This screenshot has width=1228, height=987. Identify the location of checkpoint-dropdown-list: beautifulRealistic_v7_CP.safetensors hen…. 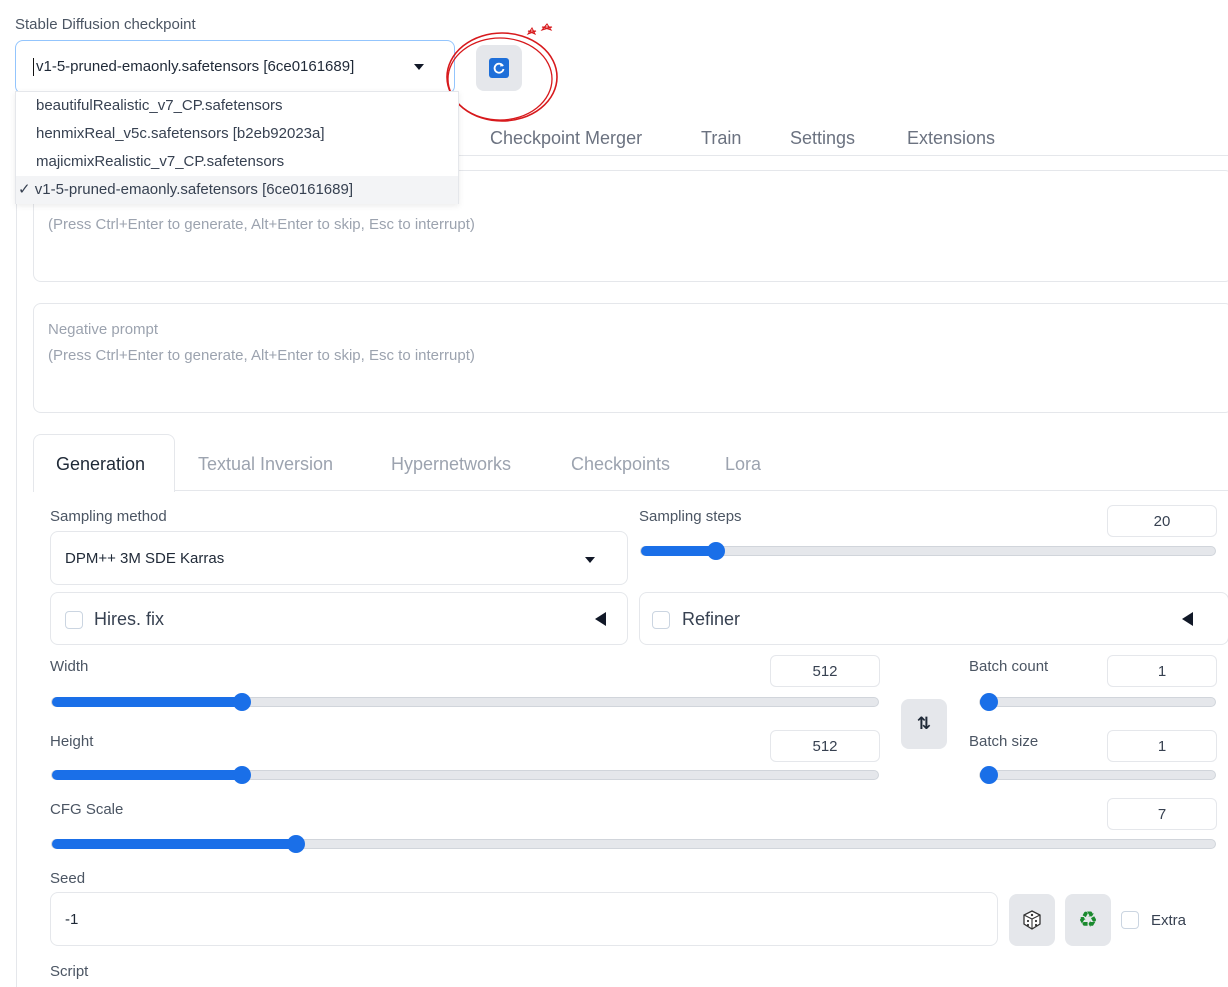
(237, 147).